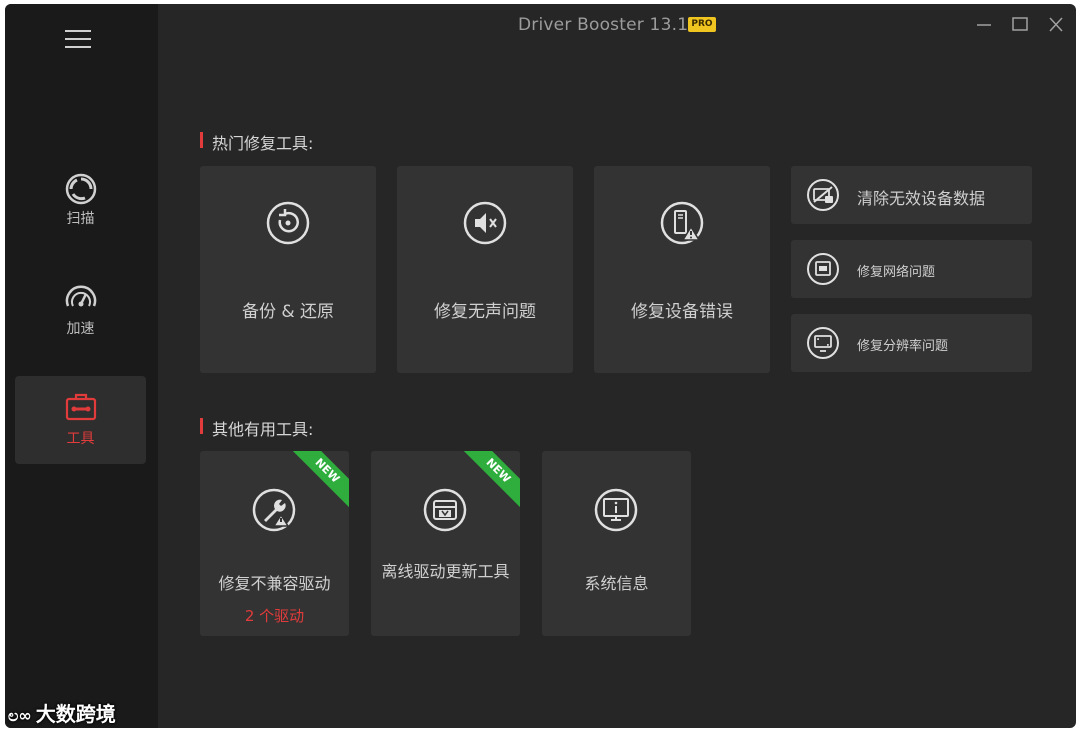  Describe the element at coordinates (896, 272) in the screenshot. I see `button-label: 修复网络问题` at that location.